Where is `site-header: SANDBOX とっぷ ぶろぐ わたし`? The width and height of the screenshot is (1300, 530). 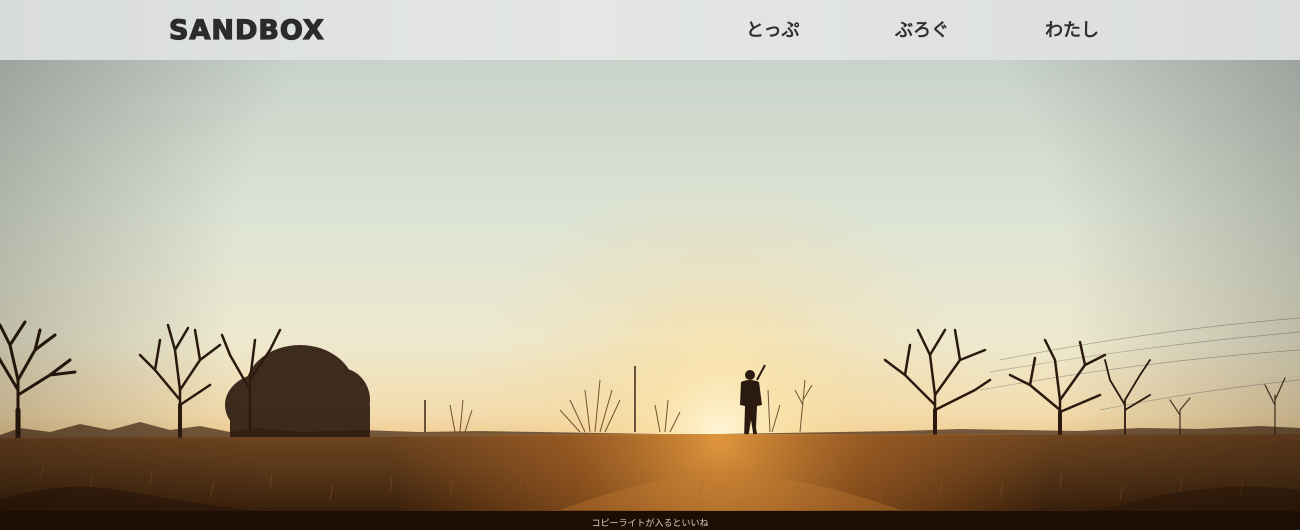 site-header: SANDBOX とっぷ ぶろぐ わたし is located at coordinates (650, 30).